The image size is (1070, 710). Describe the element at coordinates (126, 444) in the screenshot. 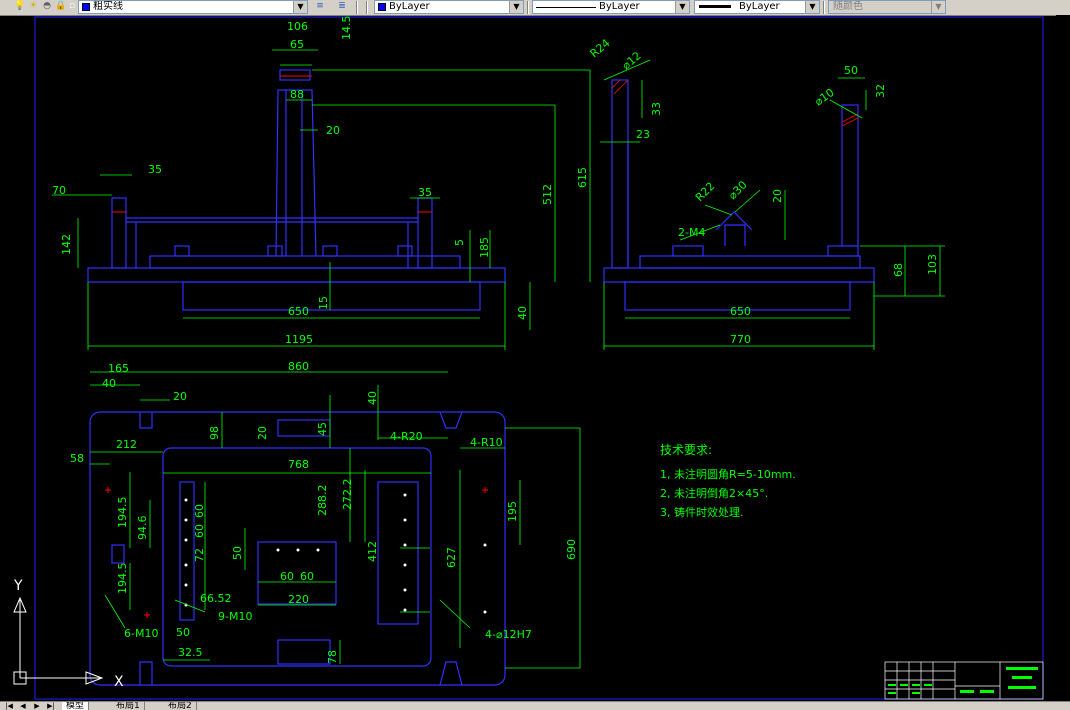

I see `dim-text: 212` at that location.